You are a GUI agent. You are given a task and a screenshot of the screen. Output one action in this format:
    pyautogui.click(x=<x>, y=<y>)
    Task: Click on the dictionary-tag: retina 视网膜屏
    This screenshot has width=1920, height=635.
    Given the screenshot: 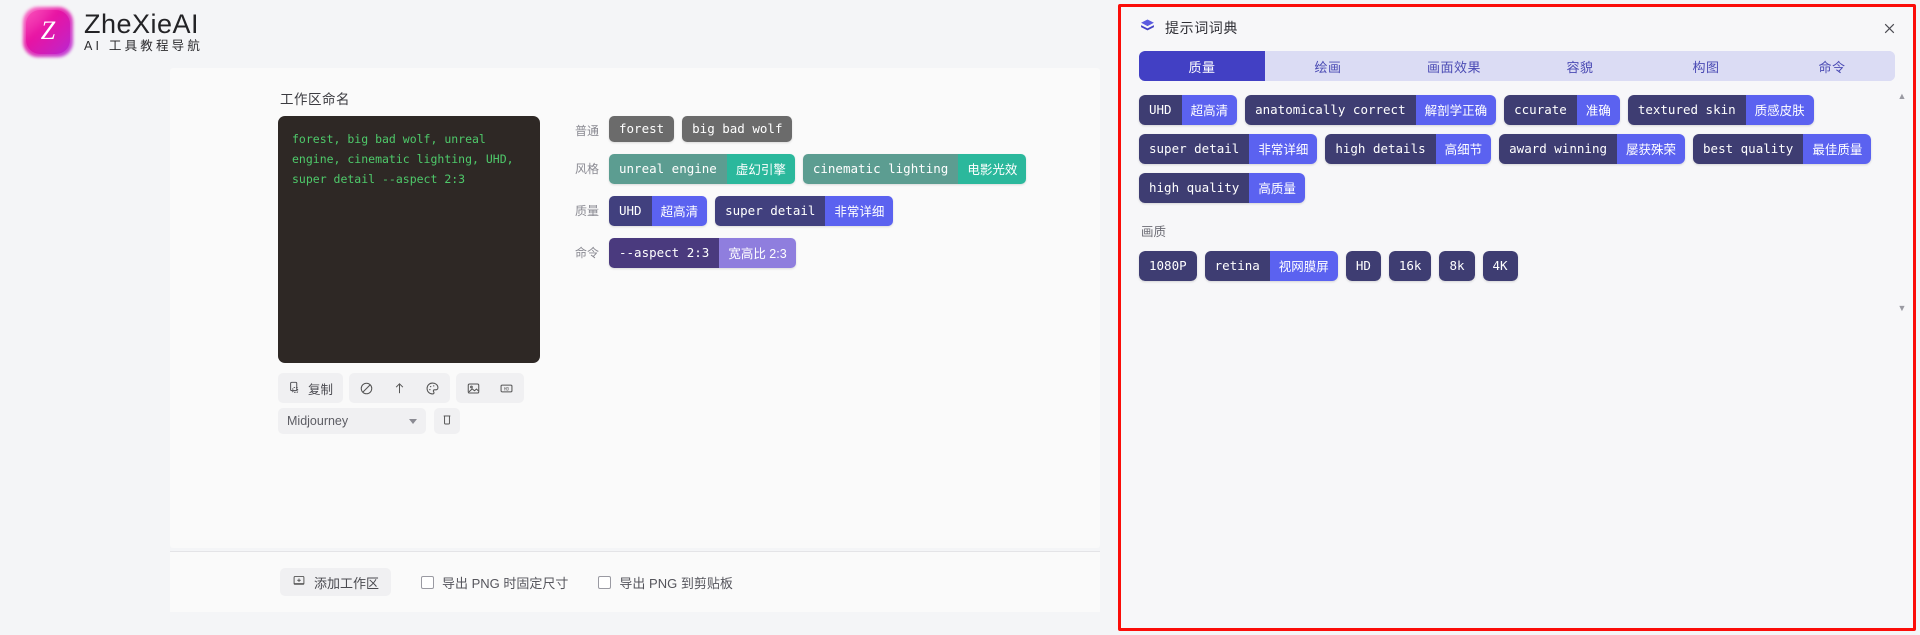 What is the action you would take?
    pyautogui.click(x=1271, y=266)
    